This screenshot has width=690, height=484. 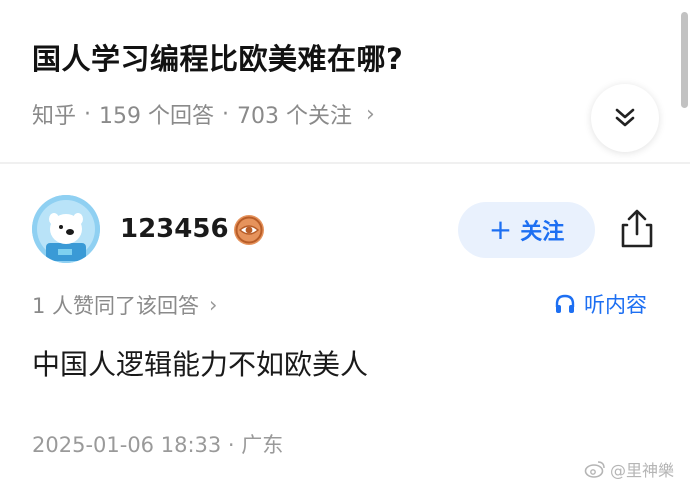 What do you see at coordinates (565, 303) in the screenshot?
I see `headphones-icon` at bounding box center [565, 303].